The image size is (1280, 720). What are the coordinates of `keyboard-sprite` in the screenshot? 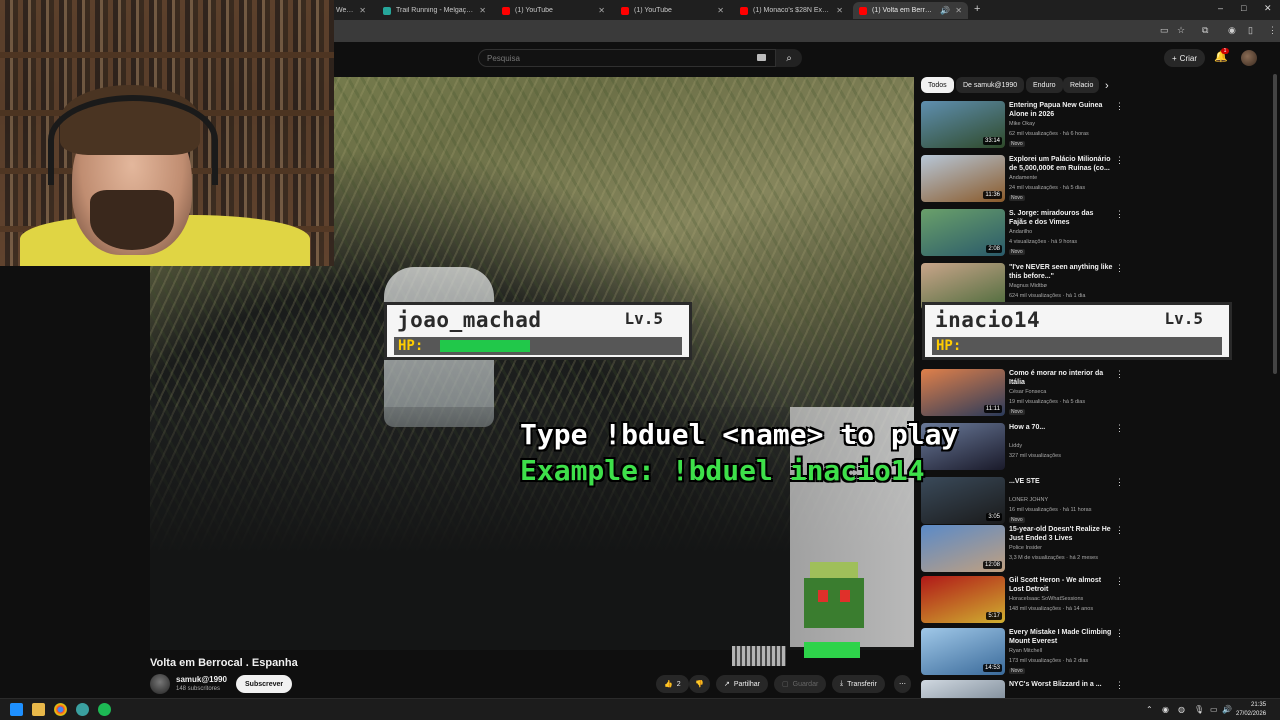 It's located at (759, 656).